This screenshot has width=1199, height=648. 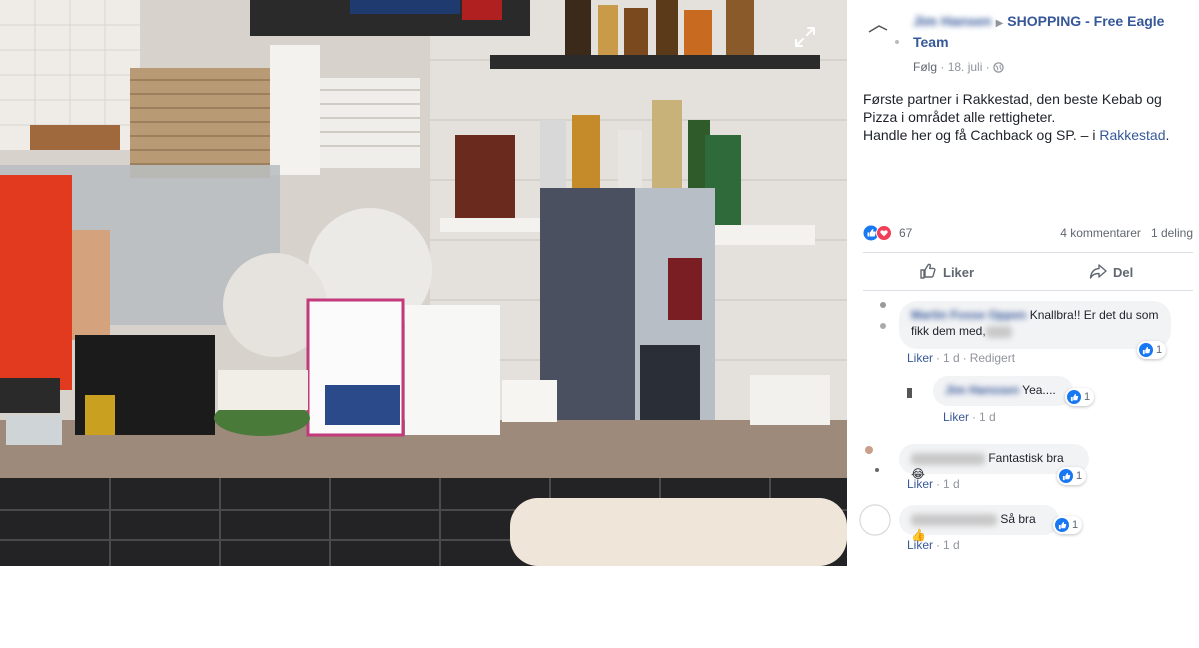 What do you see at coordinates (1098, 272) in the screenshot?
I see `share-arrow-icon` at bounding box center [1098, 272].